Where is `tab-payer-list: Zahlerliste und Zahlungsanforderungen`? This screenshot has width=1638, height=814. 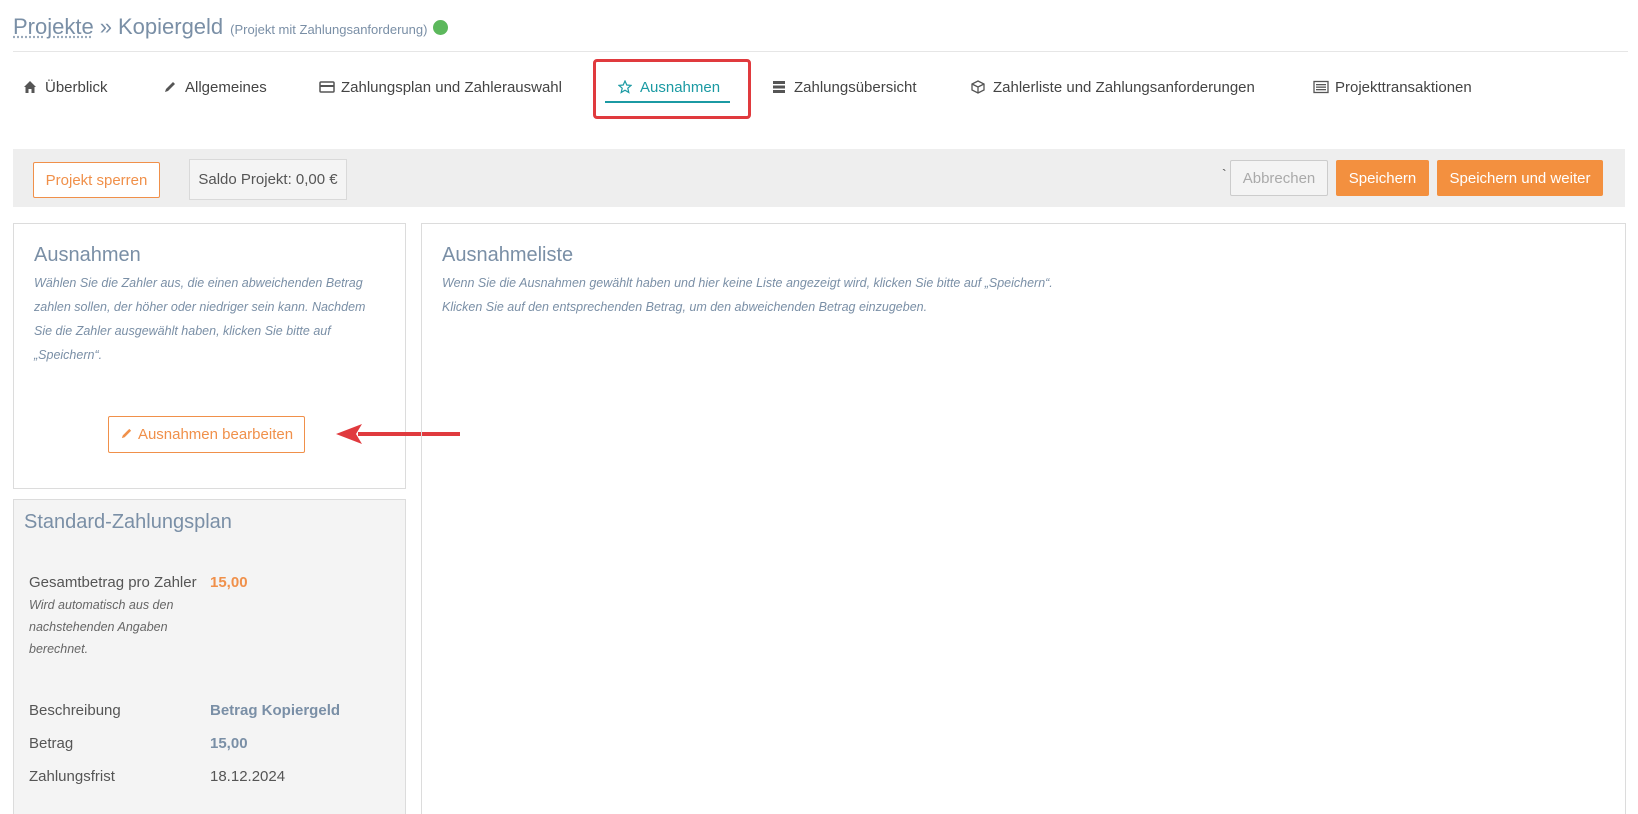
tab-payer-list: Zahlerliste und Zahlungsanforderungen is located at coordinates (1113, 87).